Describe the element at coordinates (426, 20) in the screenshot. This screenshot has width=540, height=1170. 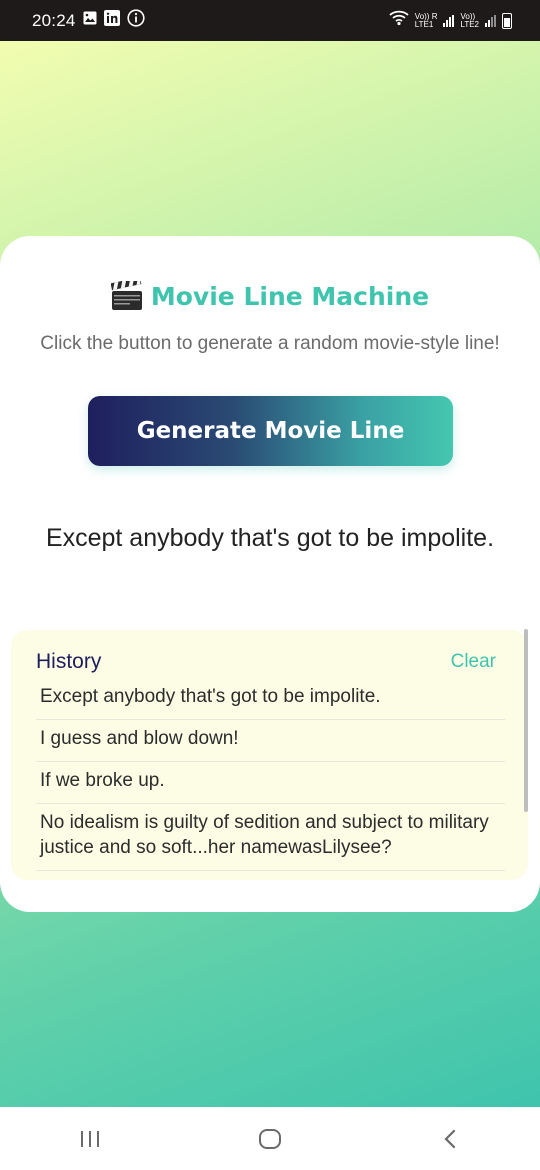
I see `sim1-label: Vo)) R LTE1` at that location.